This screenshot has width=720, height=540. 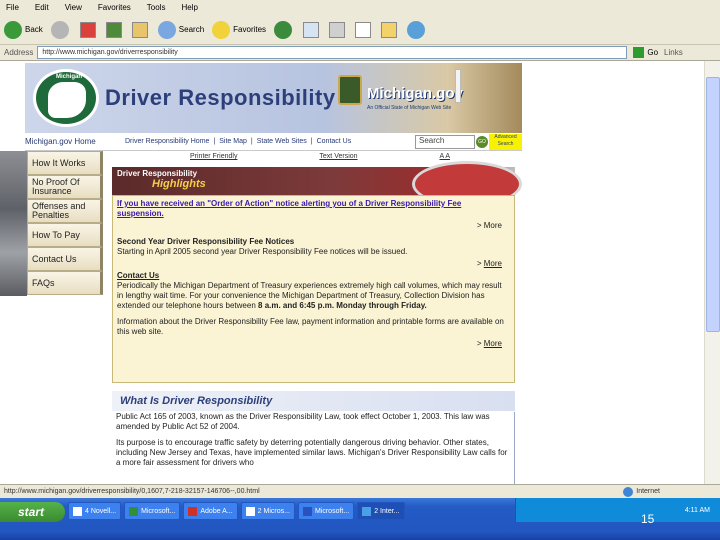 What do you see at coordinates (73, 7) in the screenshot?
I see `menu-view: View` at bounding box center [73, 7].